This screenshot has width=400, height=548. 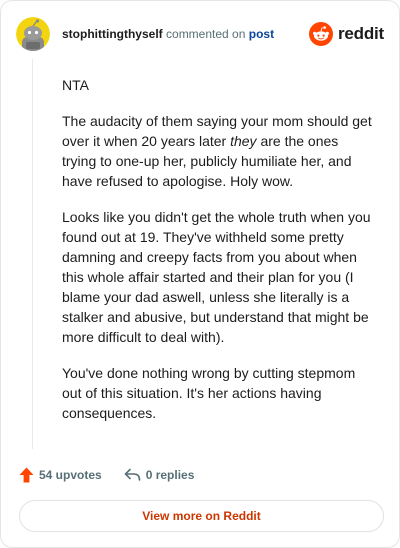 I want to click on avatar, so click(x=33, y=34).